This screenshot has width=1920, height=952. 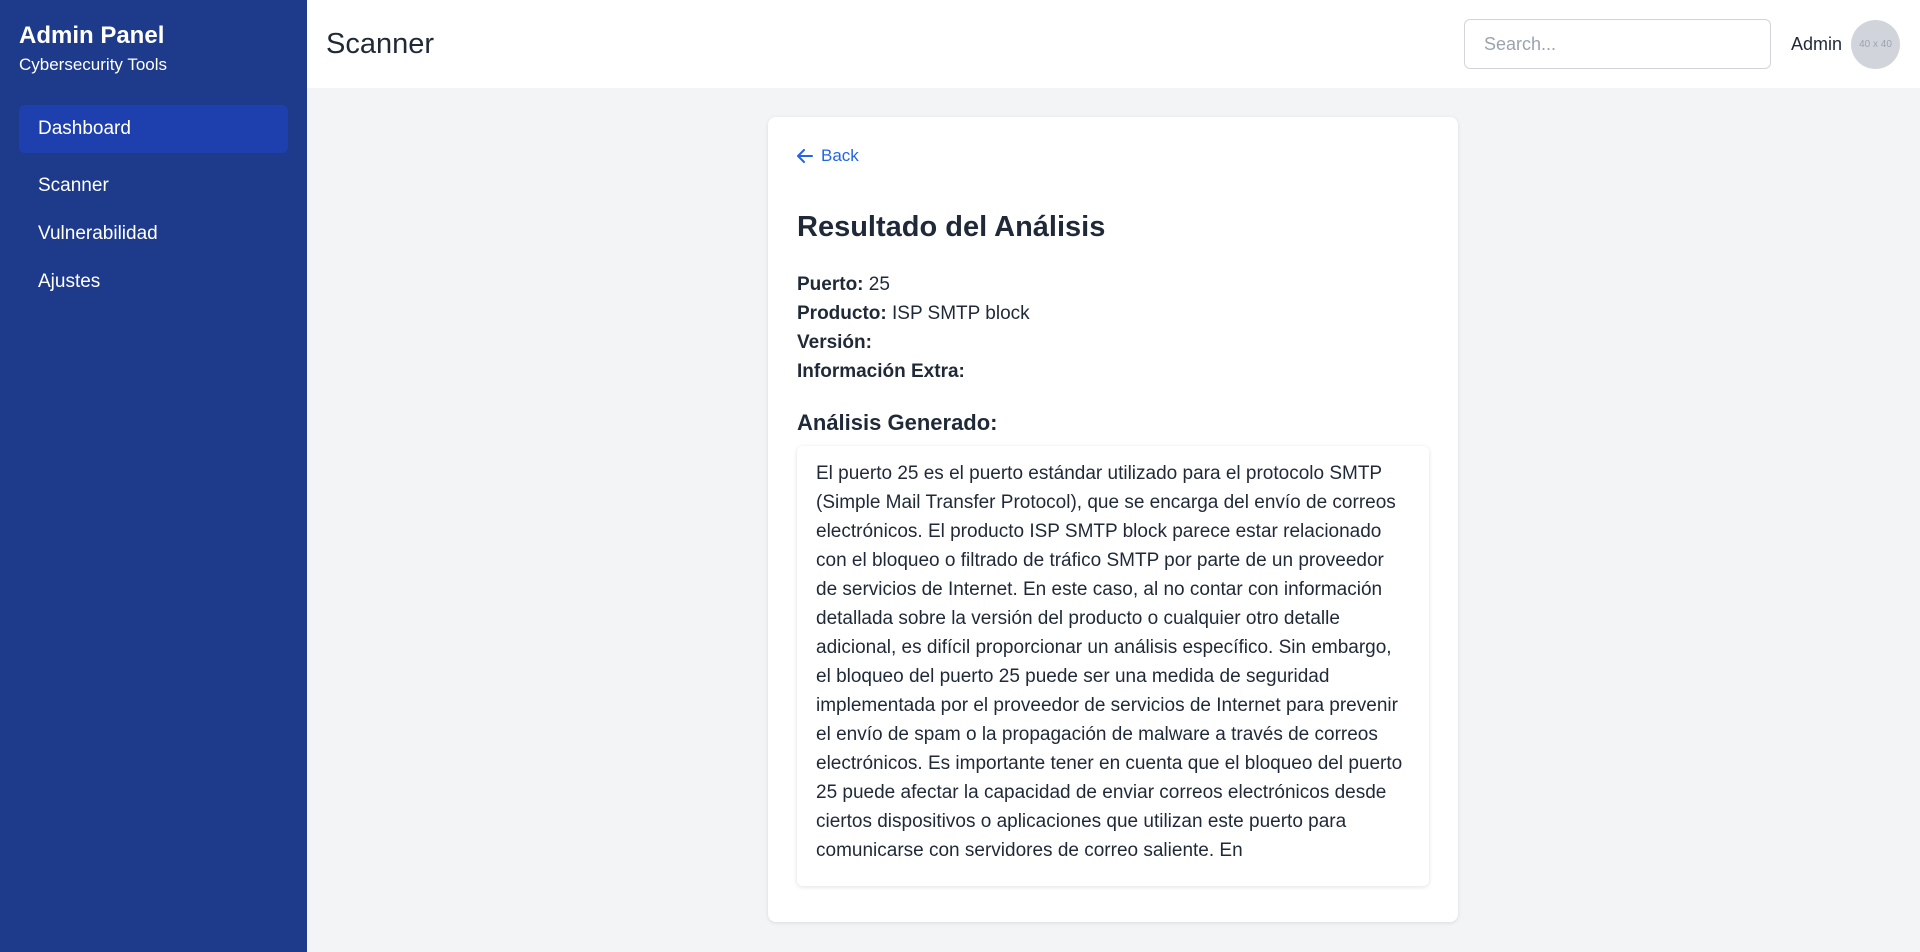 I want to click on topbar: Scanner Admin 40 x 40, so click(x=1113, y=44).